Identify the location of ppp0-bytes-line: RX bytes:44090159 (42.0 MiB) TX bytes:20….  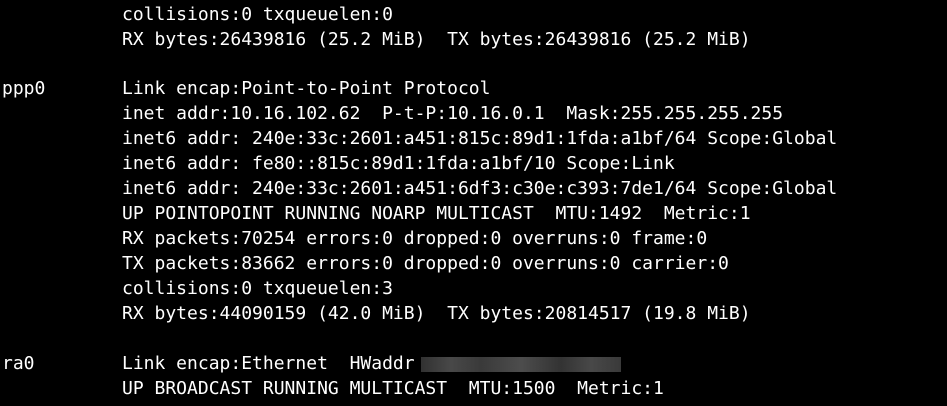
(436, 313).